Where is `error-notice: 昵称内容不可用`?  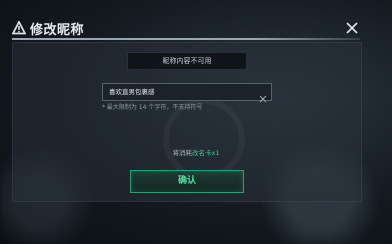
error-notice: 昵称内容不可用 is located at coordinates (187, 61).